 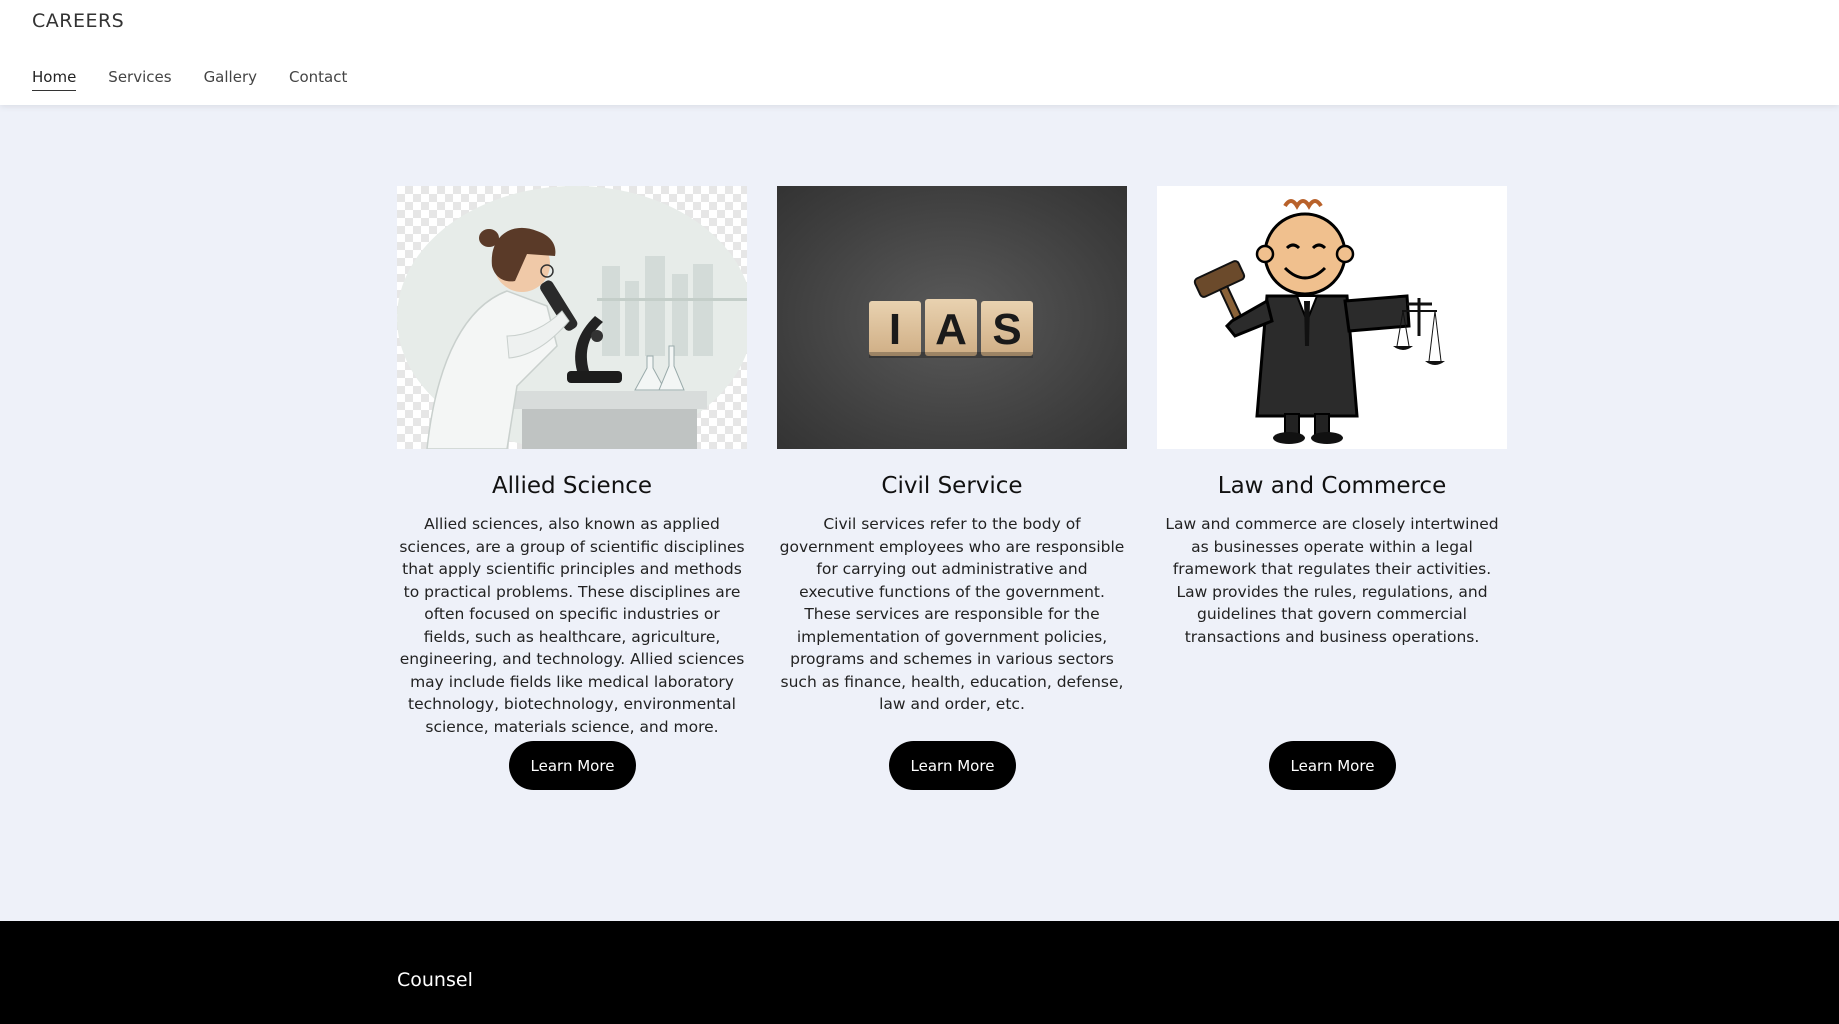 What do you see at coordinates (230, 79) in the screenshot?
I see `nav-item-gallery: Gallery` at bounding box center [230, 79].